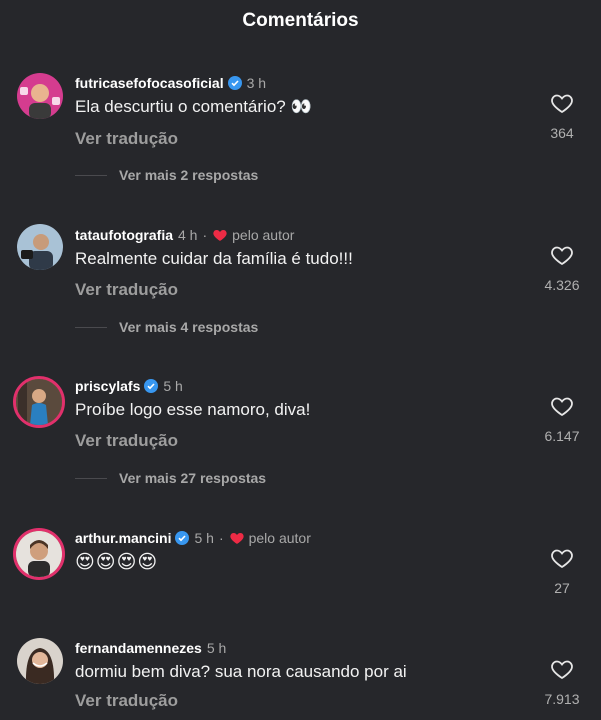 This screenshot has height=720, width=601. Describe the element at coordinates (562, 285) in the screenshot. I see `like-count: 4.326` at that location.